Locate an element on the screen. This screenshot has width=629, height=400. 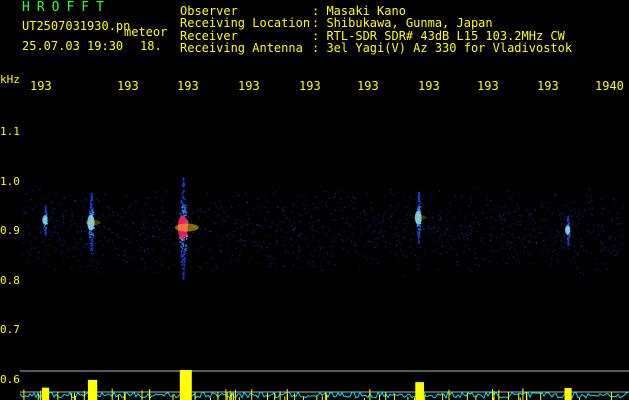
freq-tick-label: 0.7 is located at coordinates (10, 329).